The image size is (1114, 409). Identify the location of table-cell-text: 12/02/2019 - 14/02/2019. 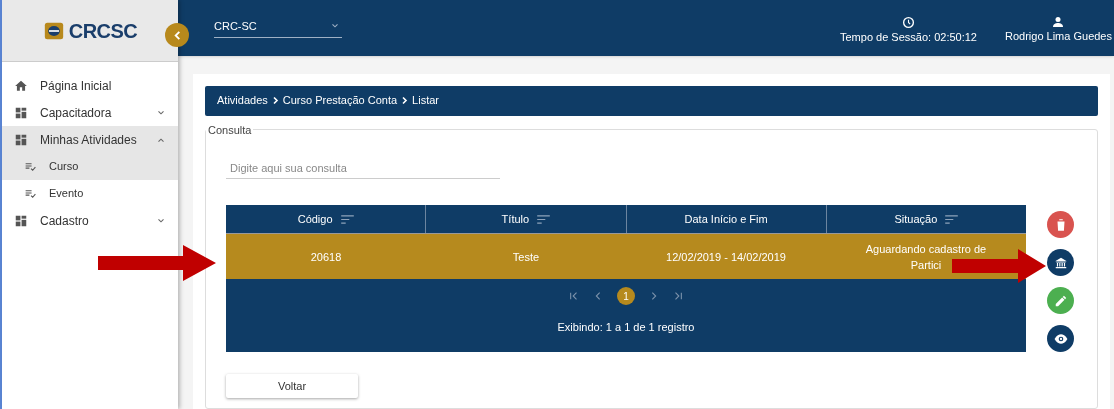
(726, 257).